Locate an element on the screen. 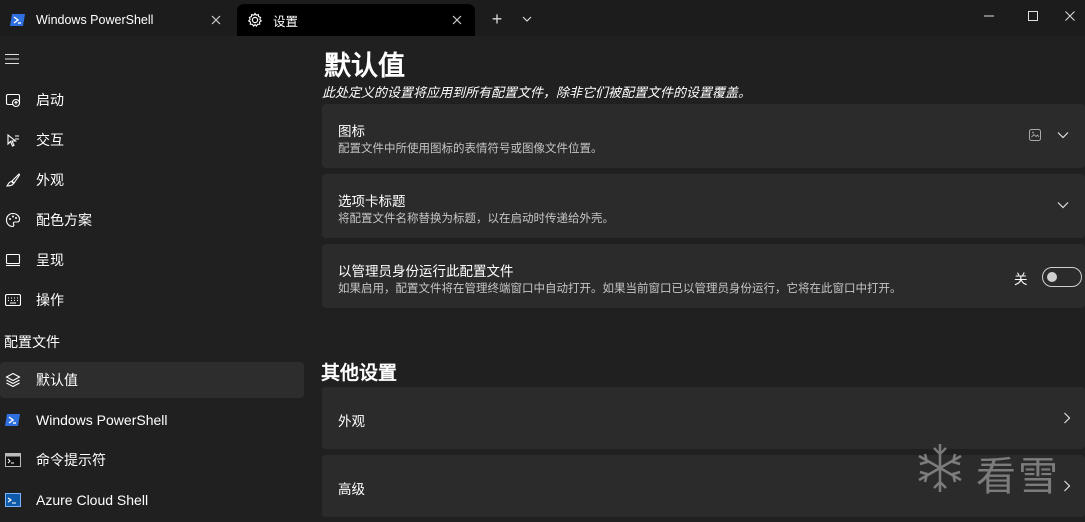 This screenshot has height=522, width=1085. interaction-icon is located at coordinates (13, 140).